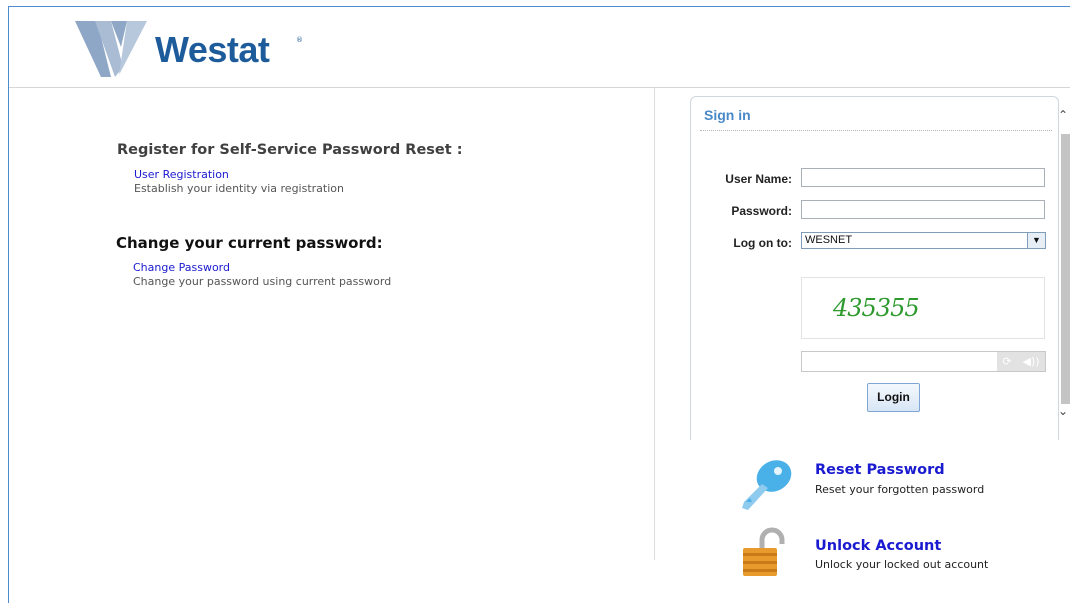  Describe the element at coordinates (876, 130) in the screenshot. I see `signin-separator` at that location.